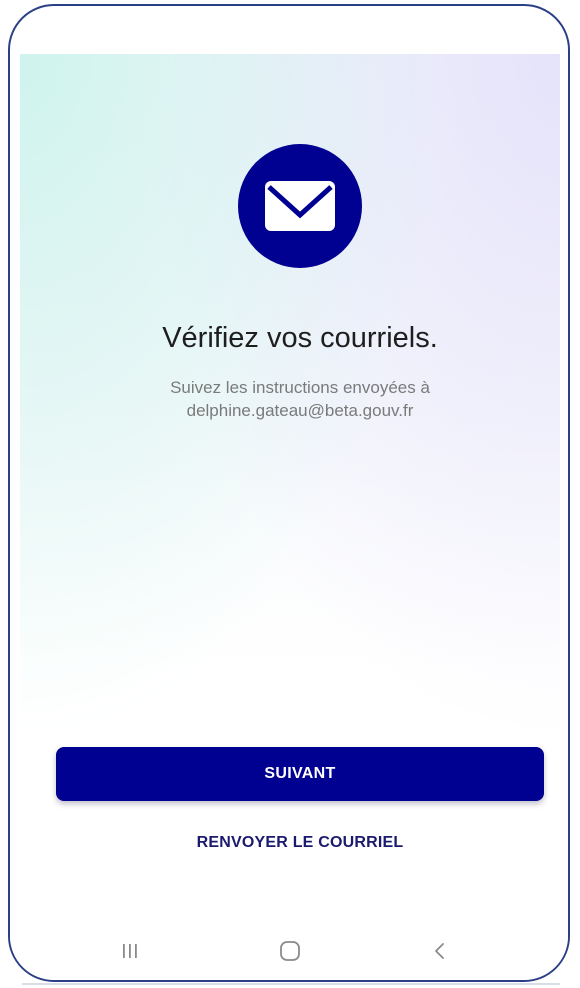 This screenshot has width=580, height=988. What do you see at coordinates (300, 774) in the screenshot?
I see `next-button: SUIVANT` at bounding box center [300, 774].